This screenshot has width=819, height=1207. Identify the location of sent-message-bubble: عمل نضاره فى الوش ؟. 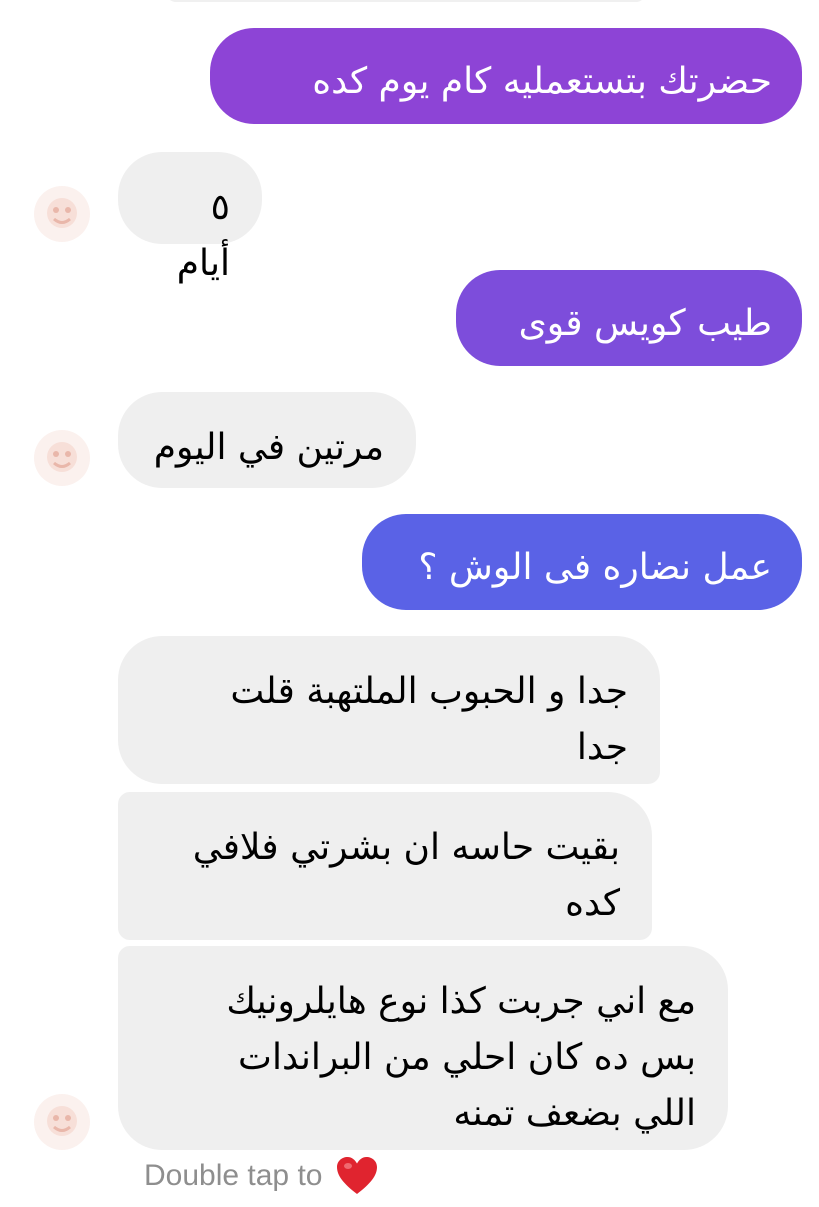
(582, 562).